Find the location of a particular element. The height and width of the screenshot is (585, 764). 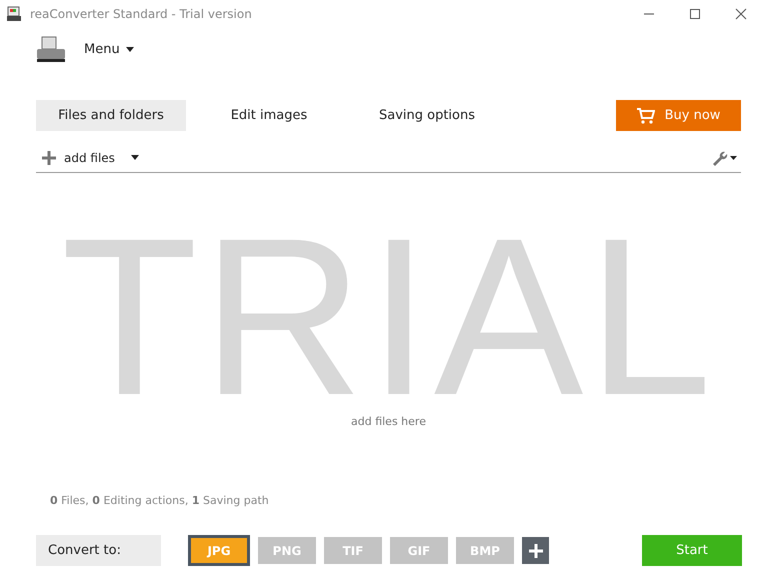

add-format-button is located at coordinates (535, 550).